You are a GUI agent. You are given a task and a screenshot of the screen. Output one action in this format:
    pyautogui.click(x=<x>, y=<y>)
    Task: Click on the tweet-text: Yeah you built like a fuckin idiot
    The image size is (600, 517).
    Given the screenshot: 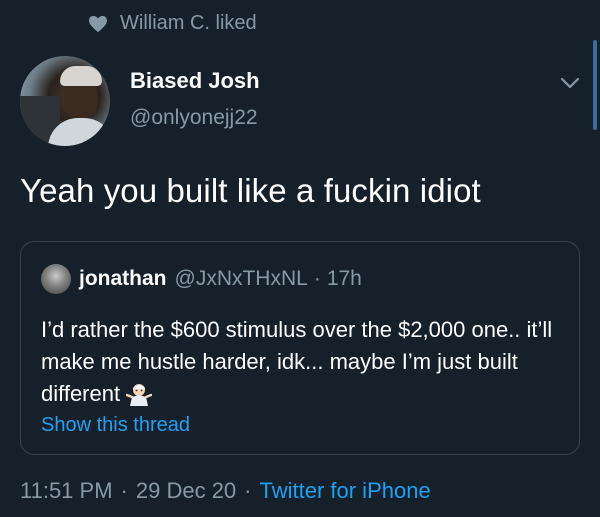 What is the action you would take?
    pyautogui.click(x=250, y=190)
    